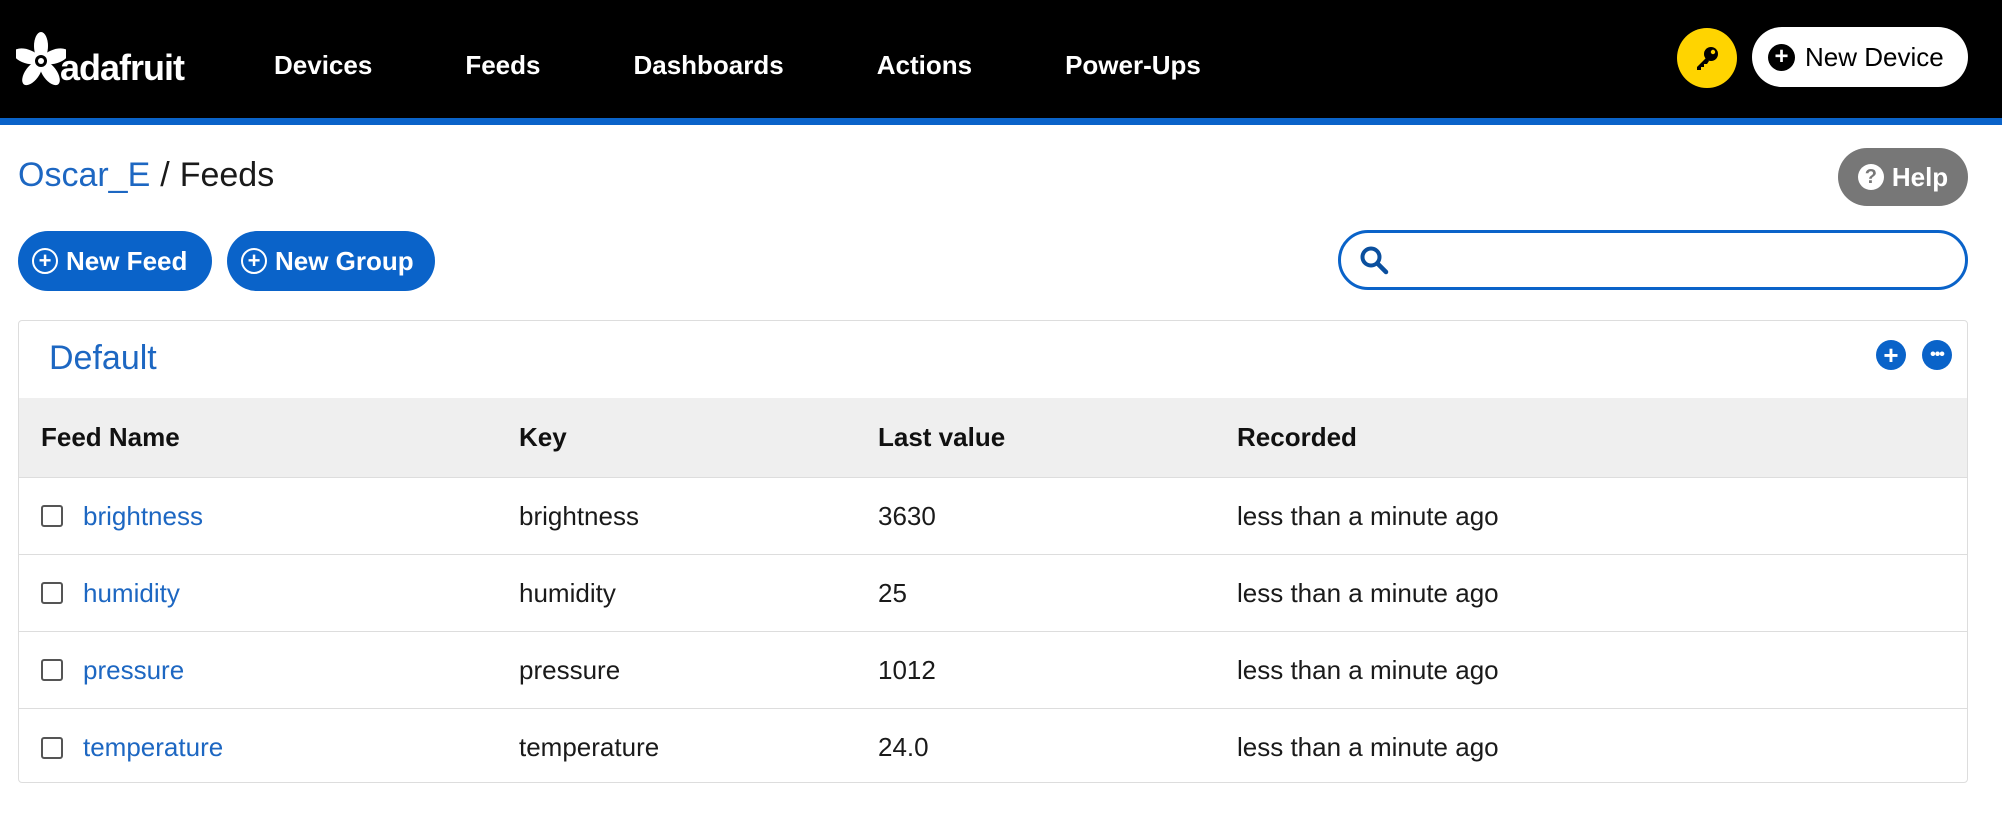  I want to click on api-key-button, so click(1707, 58).